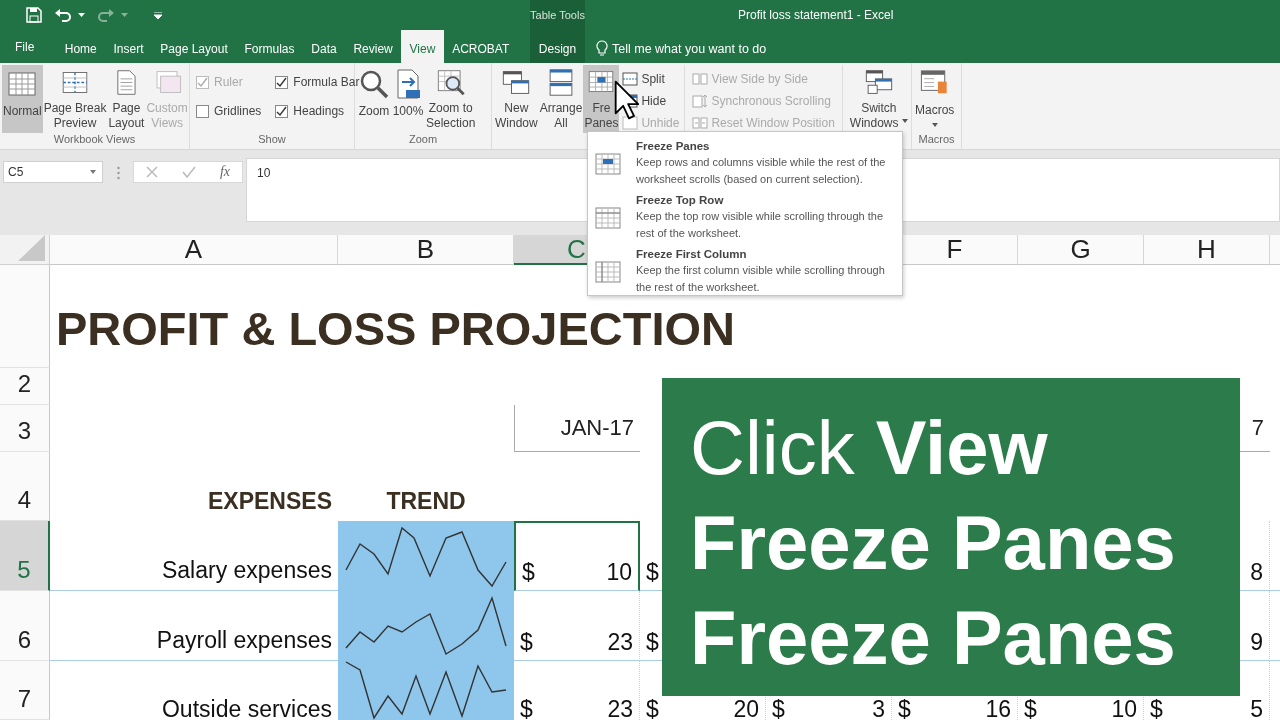 This screenshot has width=1280, height=720. Describe the element at coordinates (557, 15) in the screenshot. I see `context-label: Table Tools` at that location.